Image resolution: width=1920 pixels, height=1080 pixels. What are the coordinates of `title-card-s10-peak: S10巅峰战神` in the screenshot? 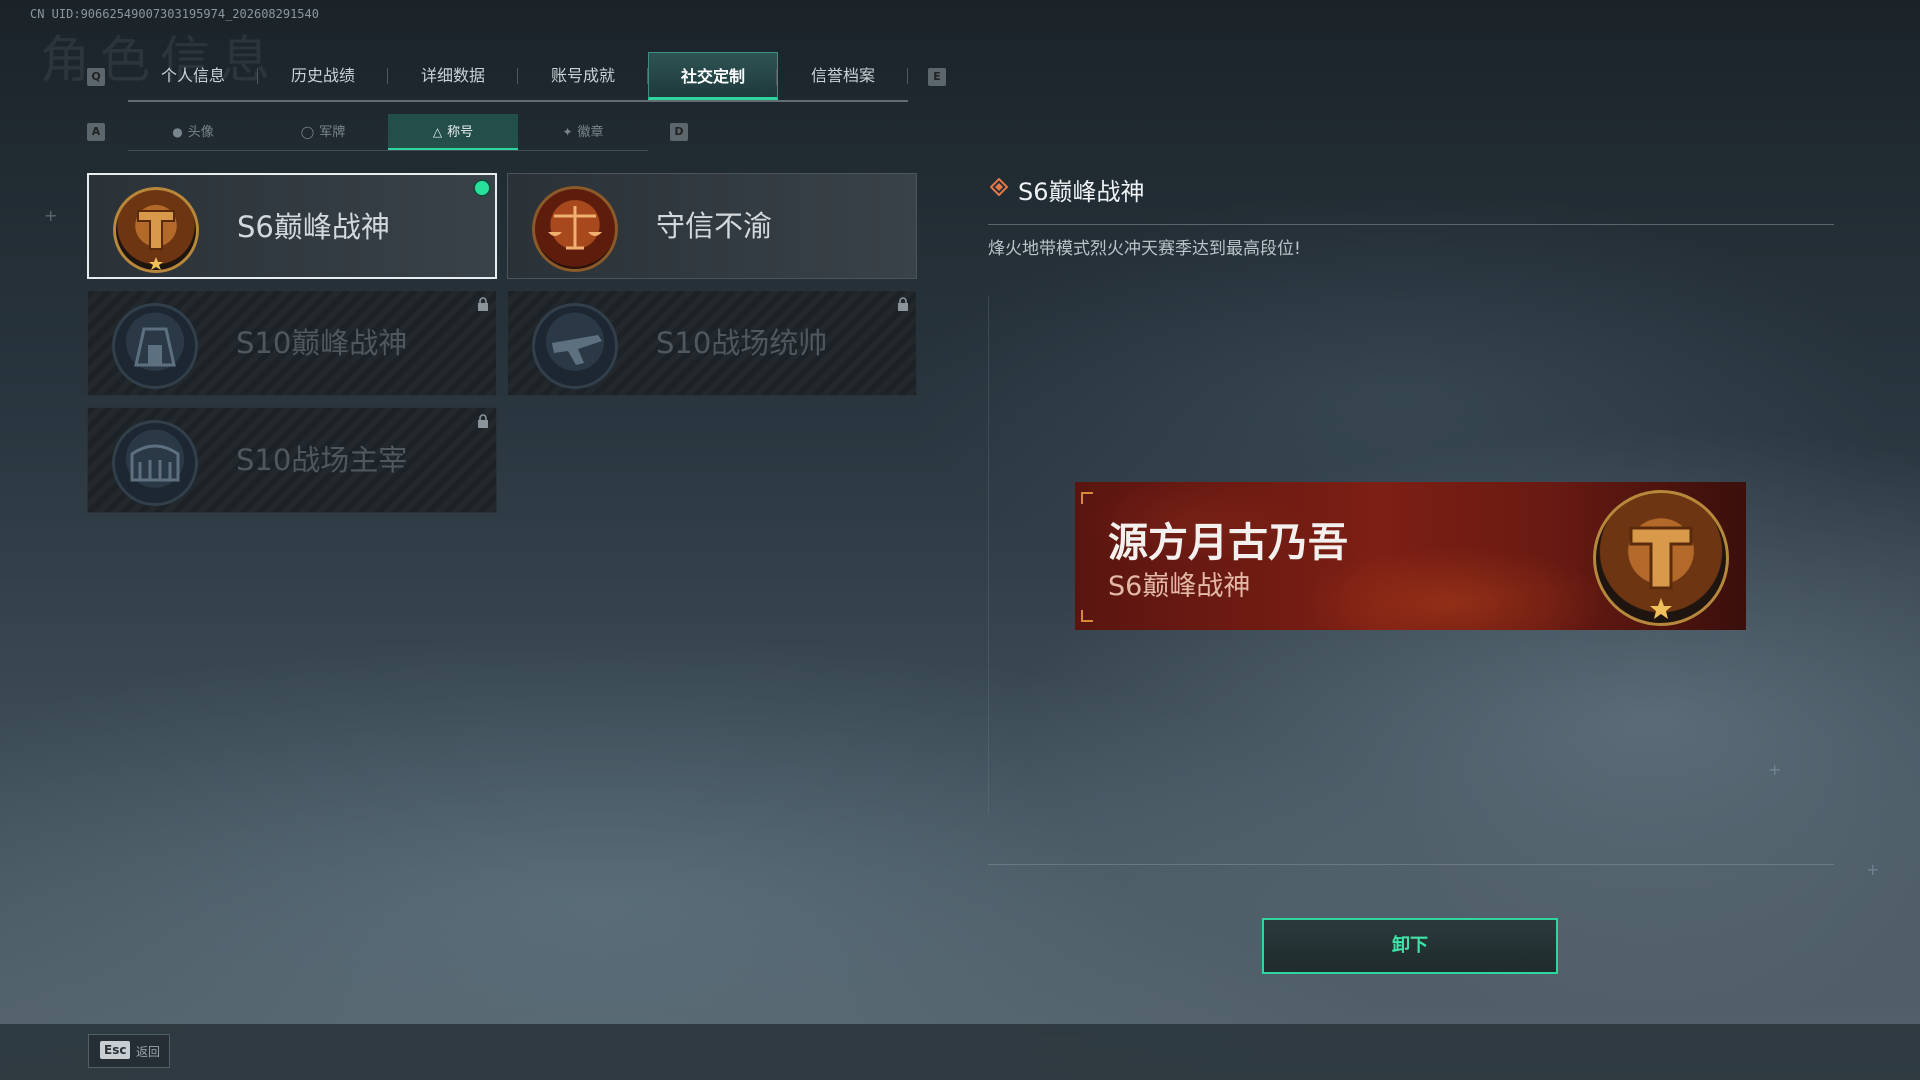 It's located at (292, 343).